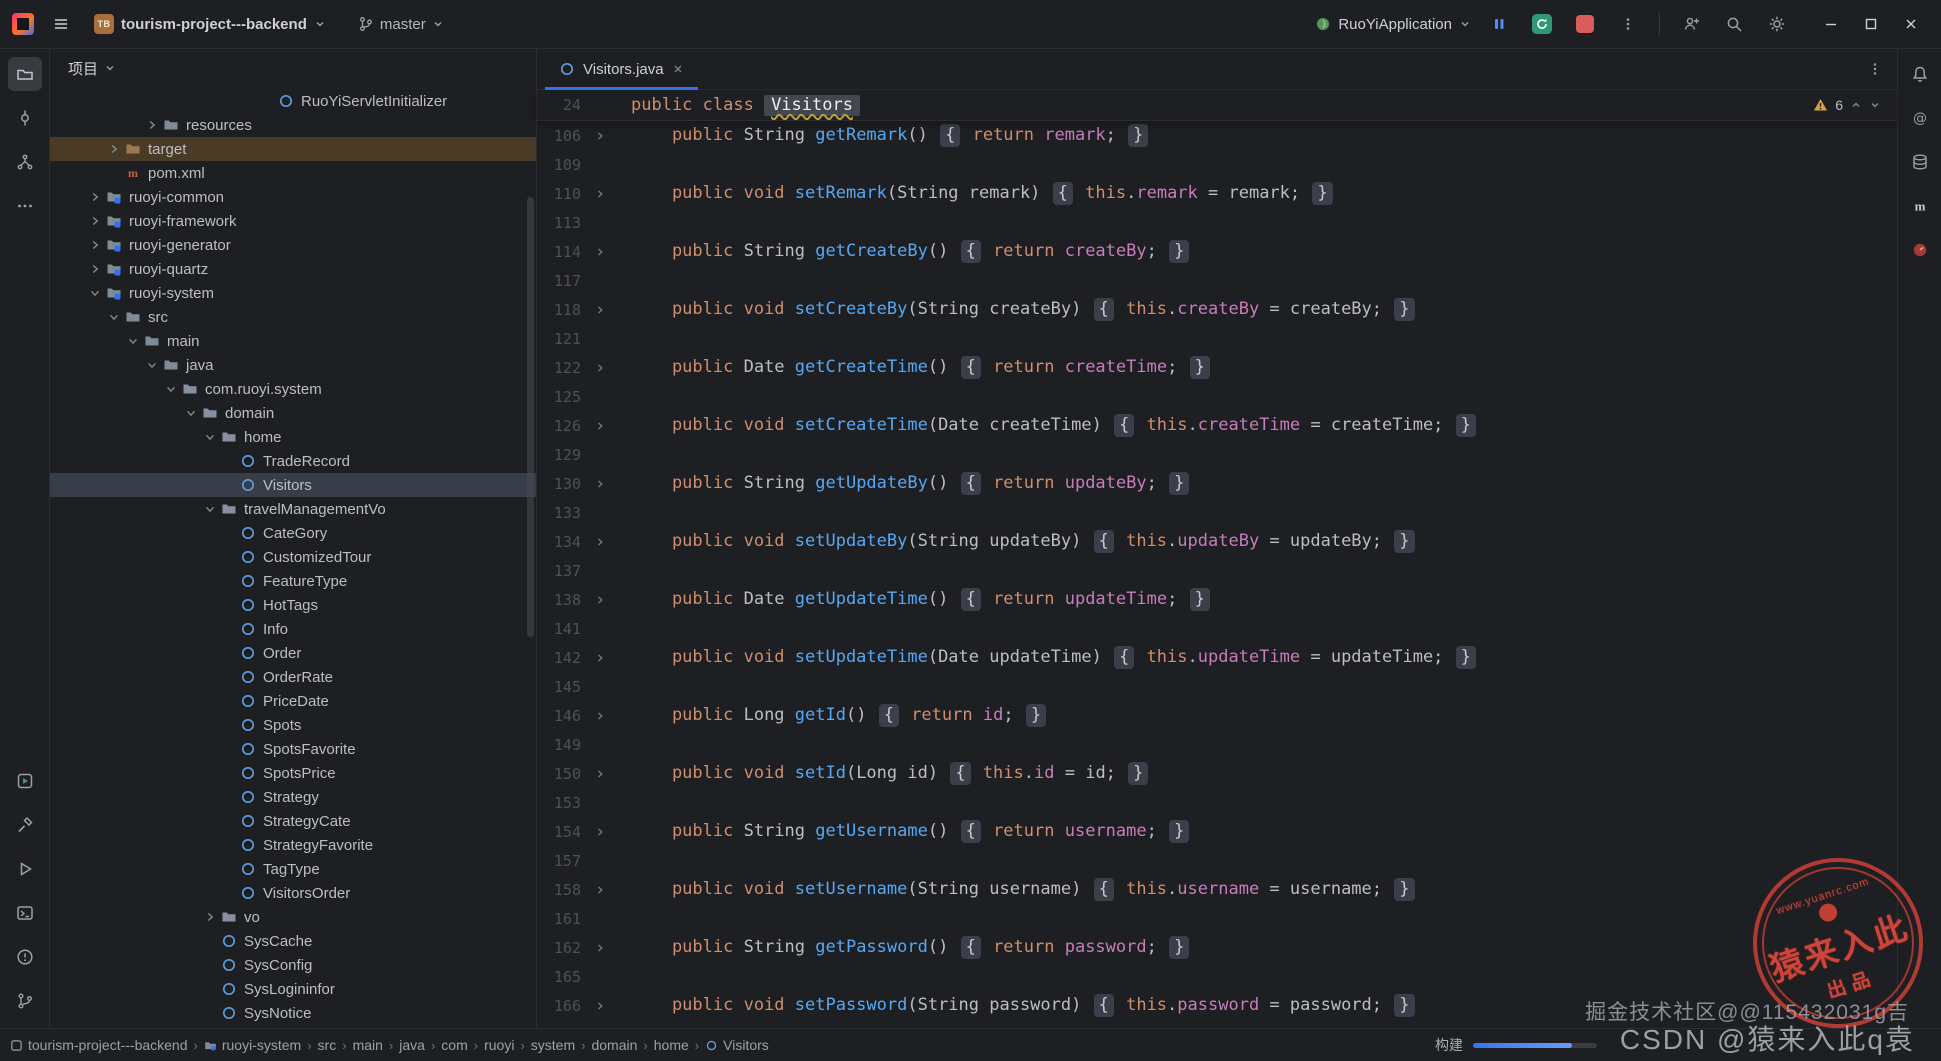 This screenshot has width=1941, height=1061. I want to click on line-number: 113, so click(563, 223).